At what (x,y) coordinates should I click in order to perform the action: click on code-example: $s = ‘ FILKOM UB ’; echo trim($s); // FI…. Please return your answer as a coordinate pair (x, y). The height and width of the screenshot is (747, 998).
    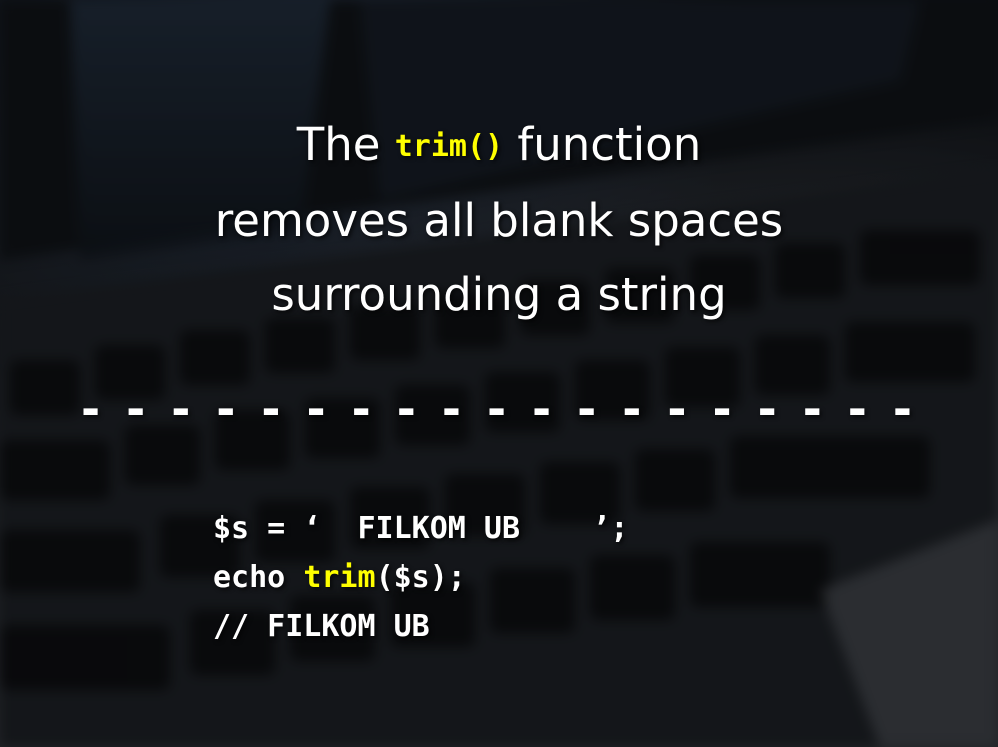
    Looking at the image, I should click on (420, 577).